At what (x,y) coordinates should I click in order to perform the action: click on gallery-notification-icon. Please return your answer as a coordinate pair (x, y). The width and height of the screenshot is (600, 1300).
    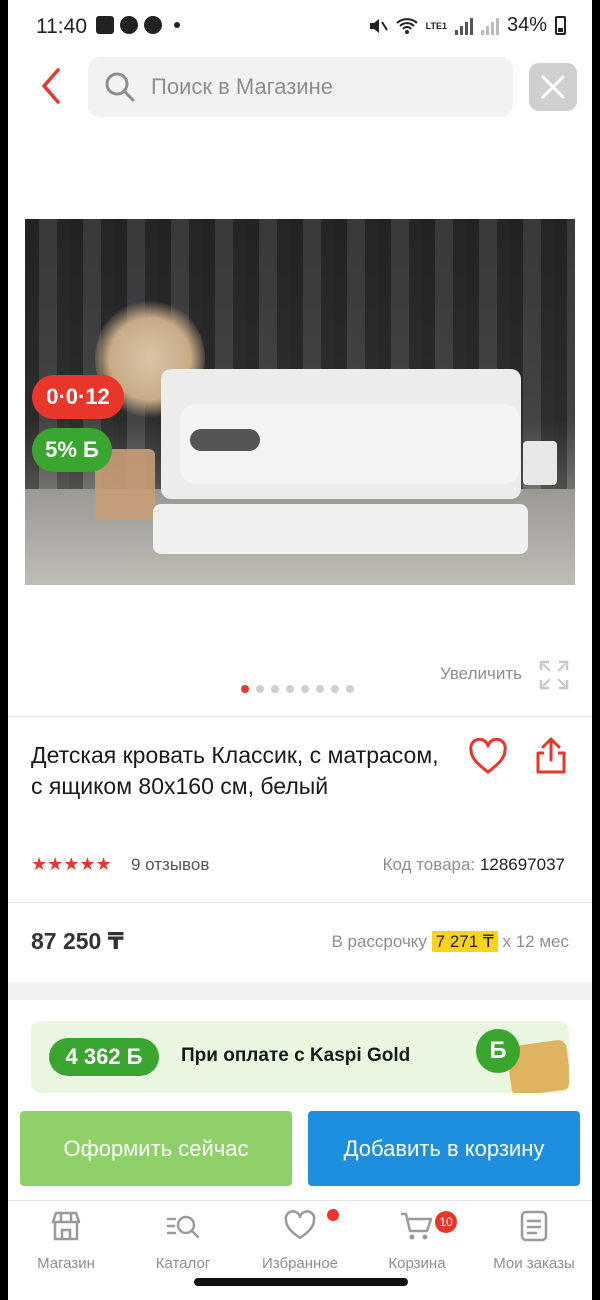
    Looking at the image, I should click on (105, 25).